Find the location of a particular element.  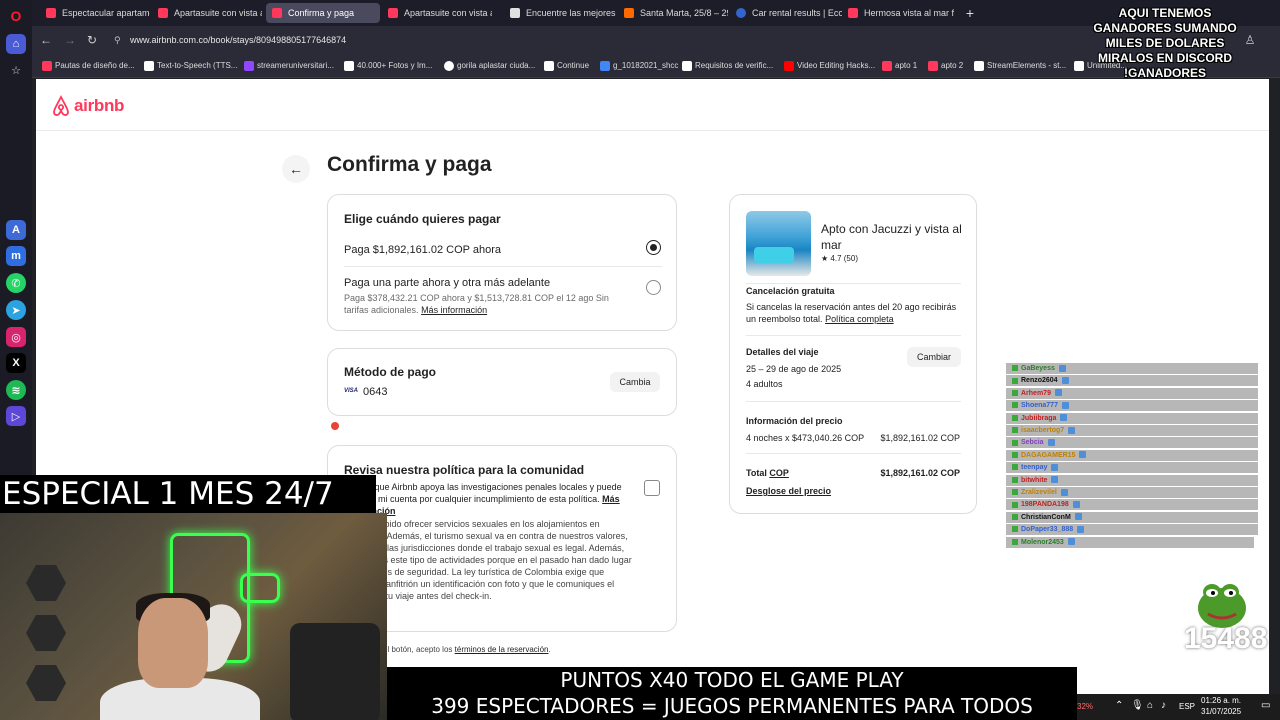

telegram-icon: ➤ is located at coordinates (16, 310).